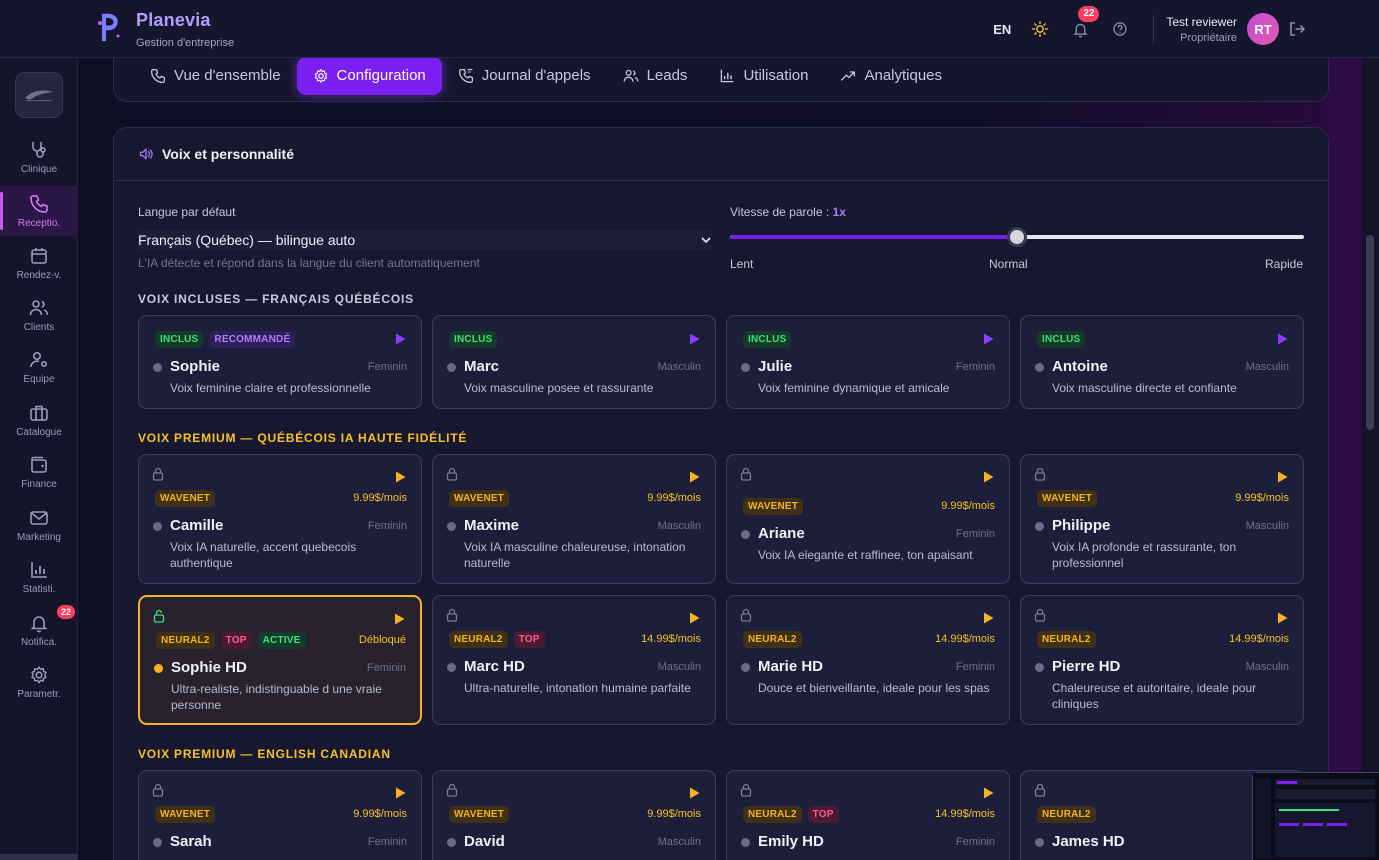  I want to click on help-icon, so click(1120, 29).